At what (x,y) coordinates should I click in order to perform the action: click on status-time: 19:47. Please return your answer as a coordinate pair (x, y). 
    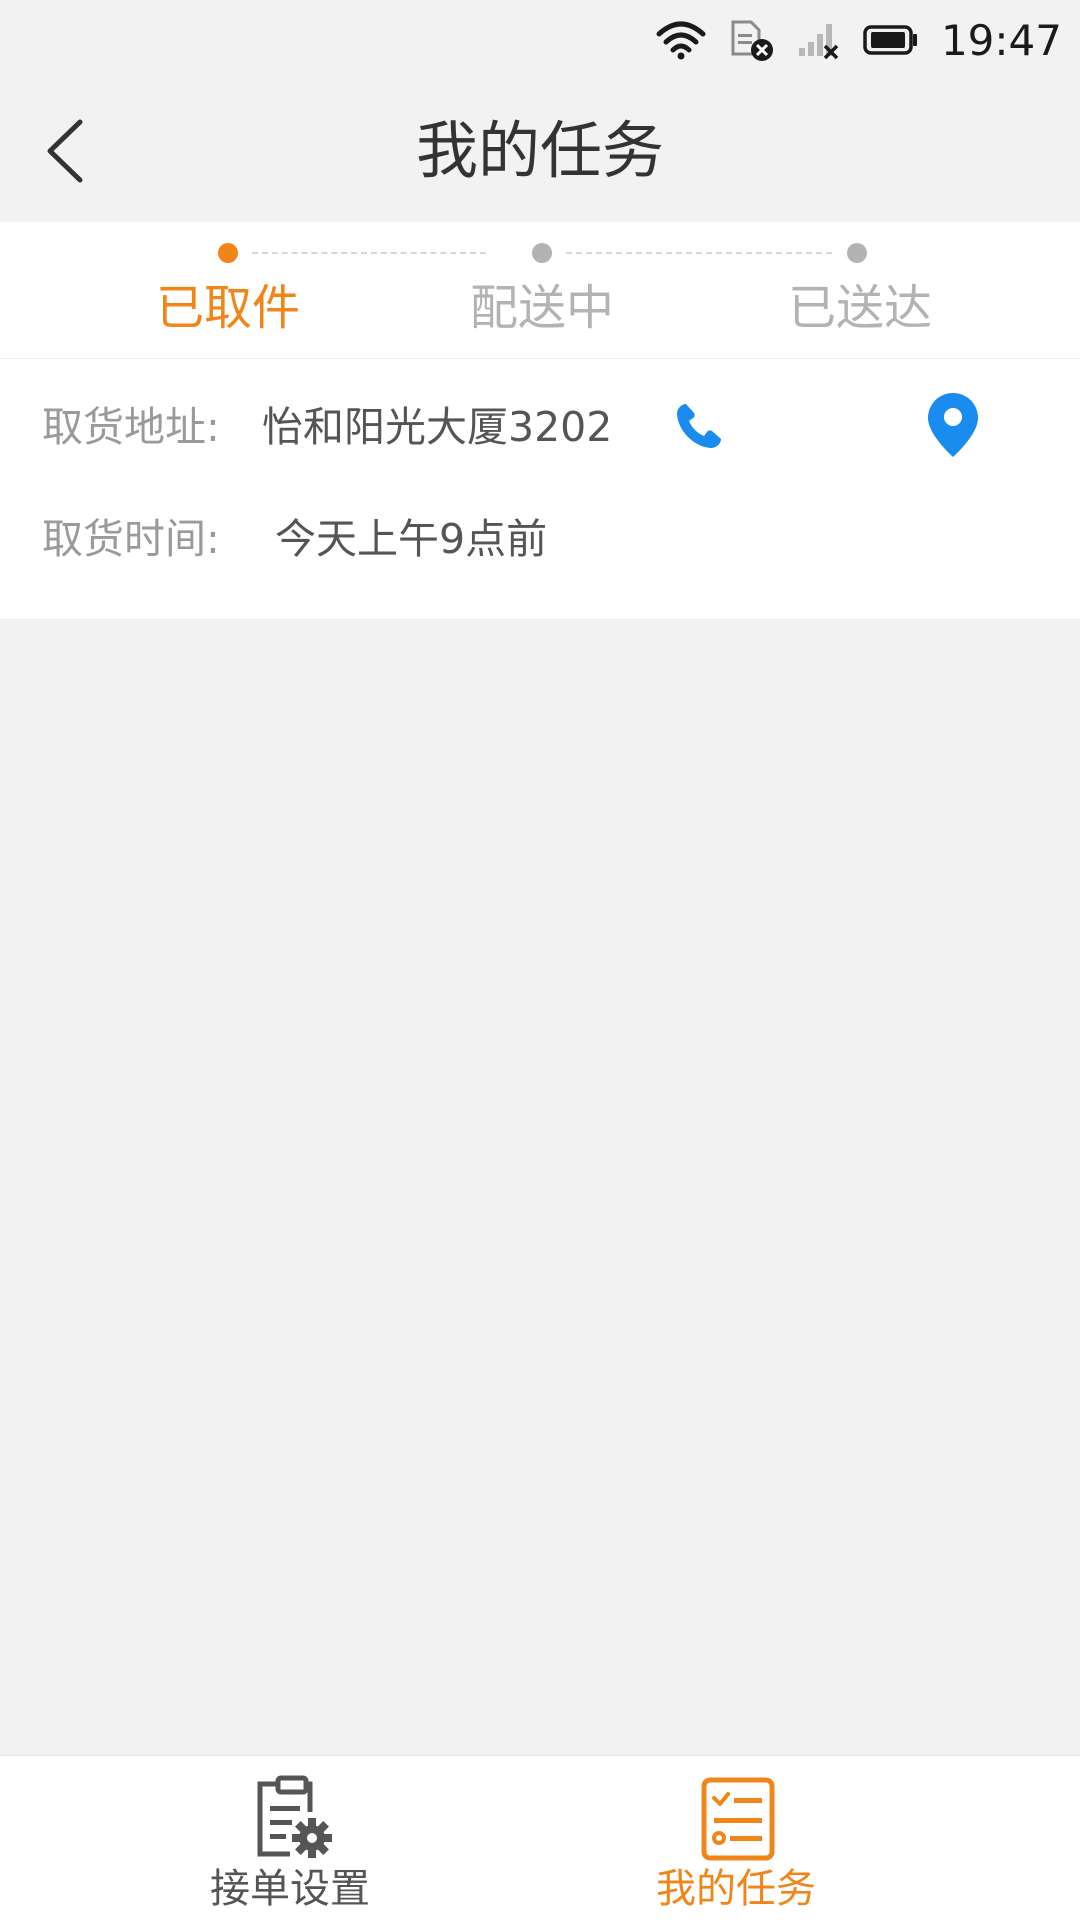
    Looking at the image, I should click on (1001, 40).